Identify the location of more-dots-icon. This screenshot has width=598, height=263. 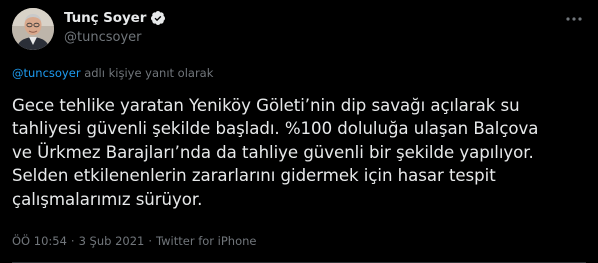
(574, 19).